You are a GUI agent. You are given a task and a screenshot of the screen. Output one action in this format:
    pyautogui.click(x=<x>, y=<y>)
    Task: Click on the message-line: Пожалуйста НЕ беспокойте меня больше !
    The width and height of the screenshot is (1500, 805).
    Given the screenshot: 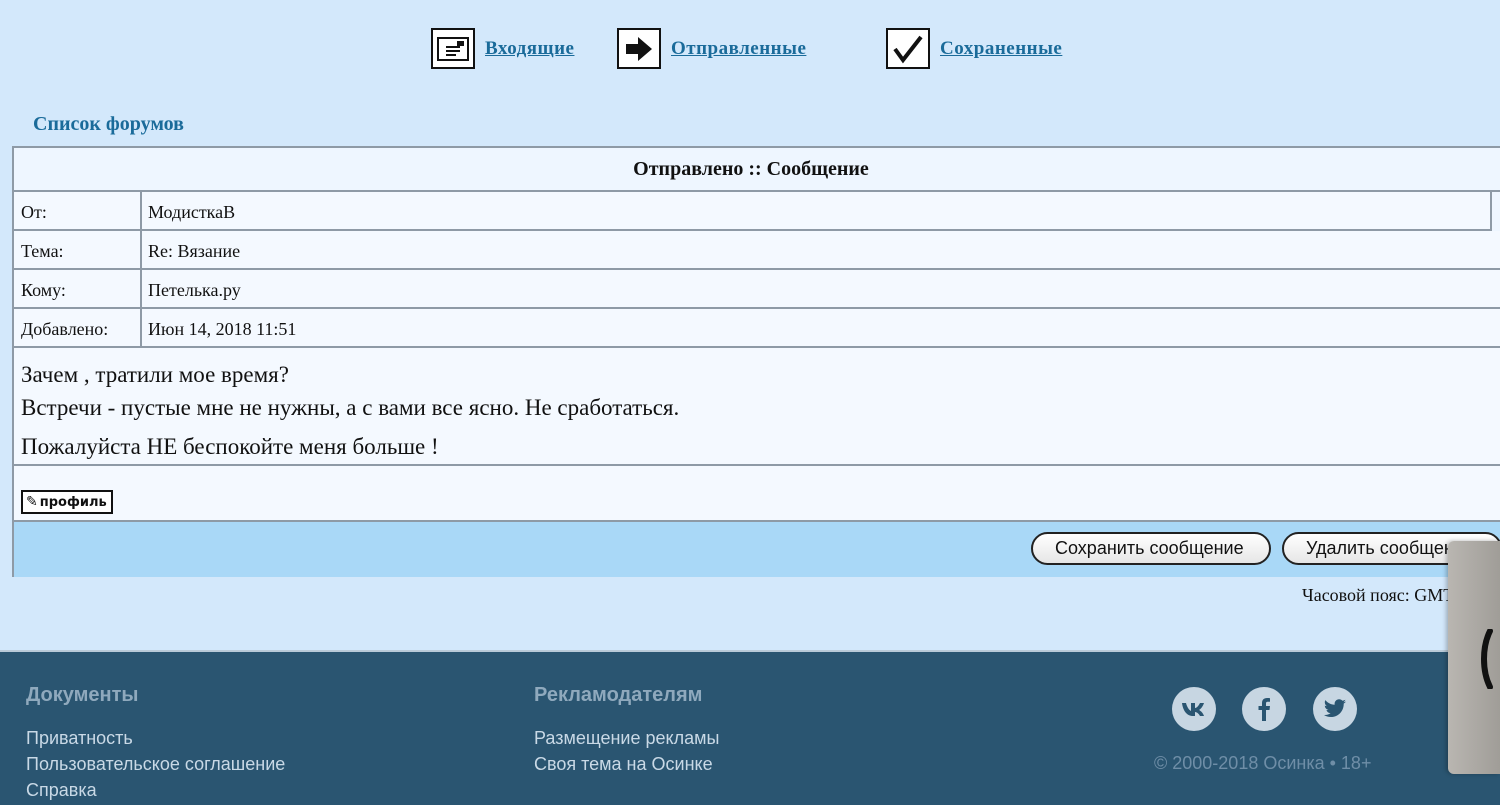 What is the action you would take?
    pyautogui.click(x=230, y=446)
    